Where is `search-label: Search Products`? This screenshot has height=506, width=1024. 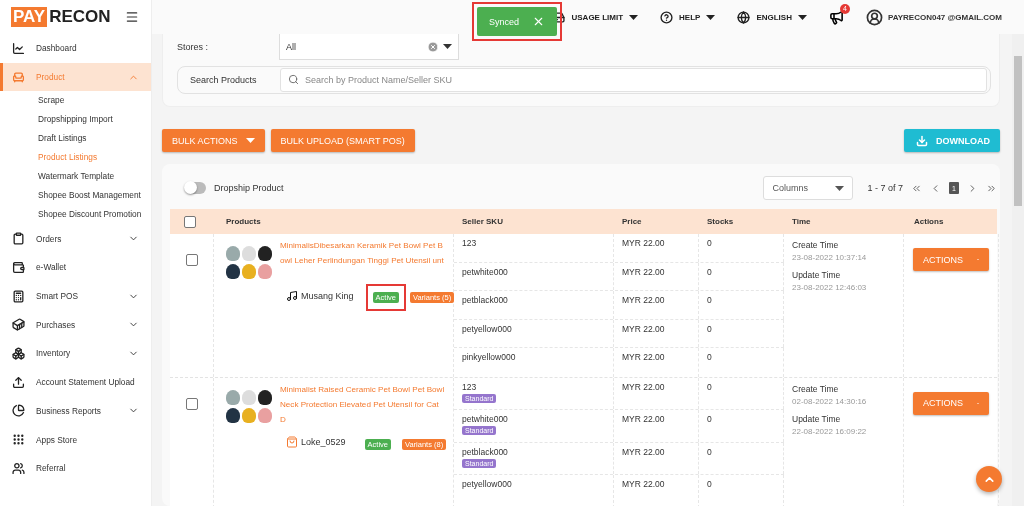 search-label: Search Products is located at coordinates (224, 80).